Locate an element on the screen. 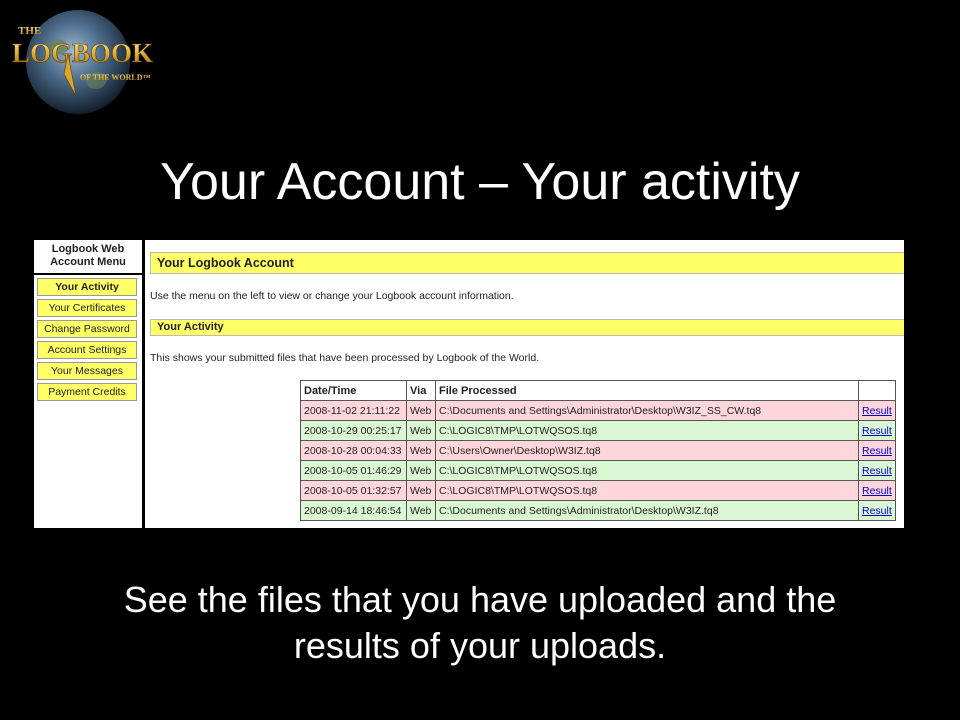 The height and width of the screenshot is (720, 960). menu-item-your-messages: Your Messages is located at coordinates (87, 371).